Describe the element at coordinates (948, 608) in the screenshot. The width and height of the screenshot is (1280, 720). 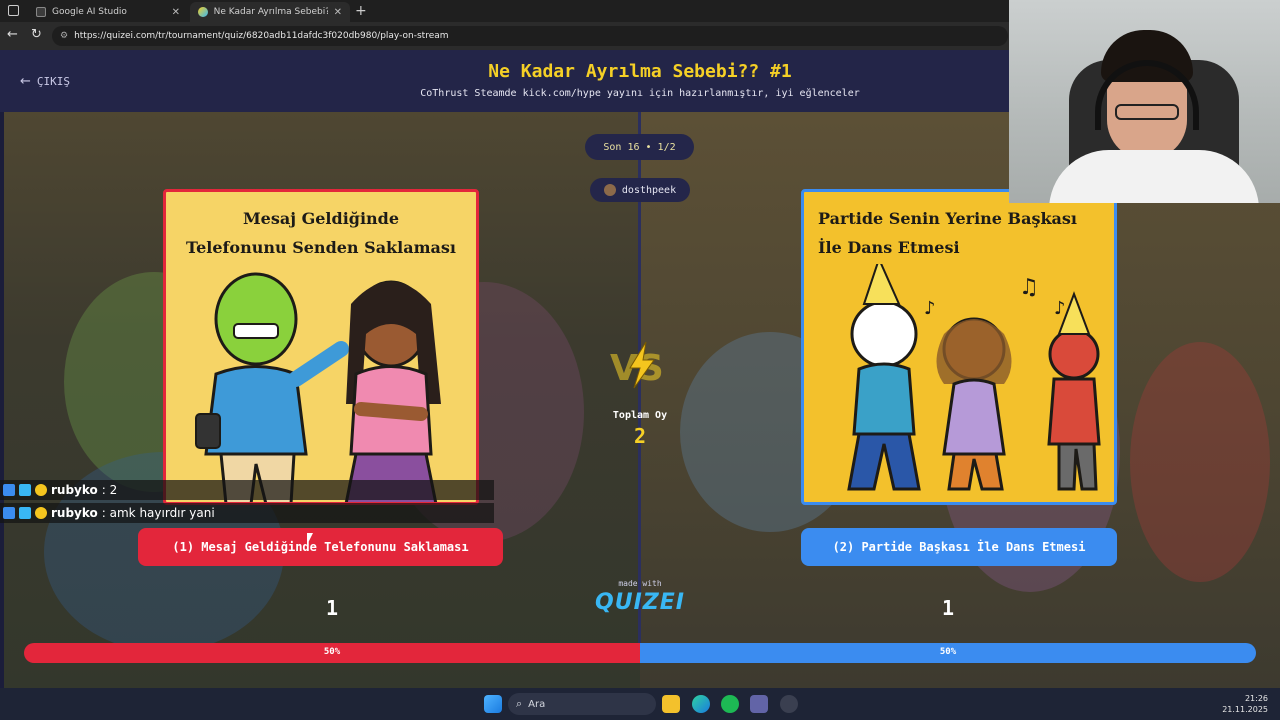
I see `right-vote-count: 1` at that location.